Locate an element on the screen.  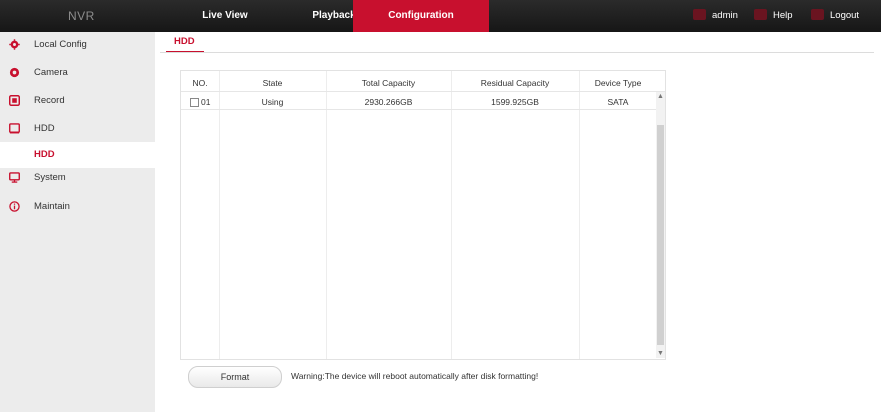
column-header-residual-capacity: Residual Capacity is located at coordinates (515, 83).